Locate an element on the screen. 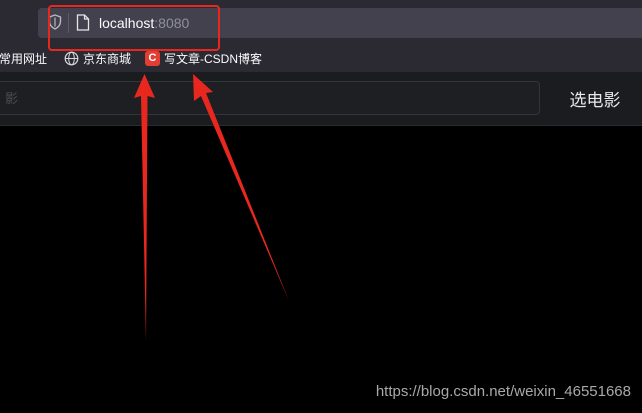 The height and width of the screenshot is (413, 642). bookmark-label: 写文章-CSDN博客 is located at coordinates (213, 58).